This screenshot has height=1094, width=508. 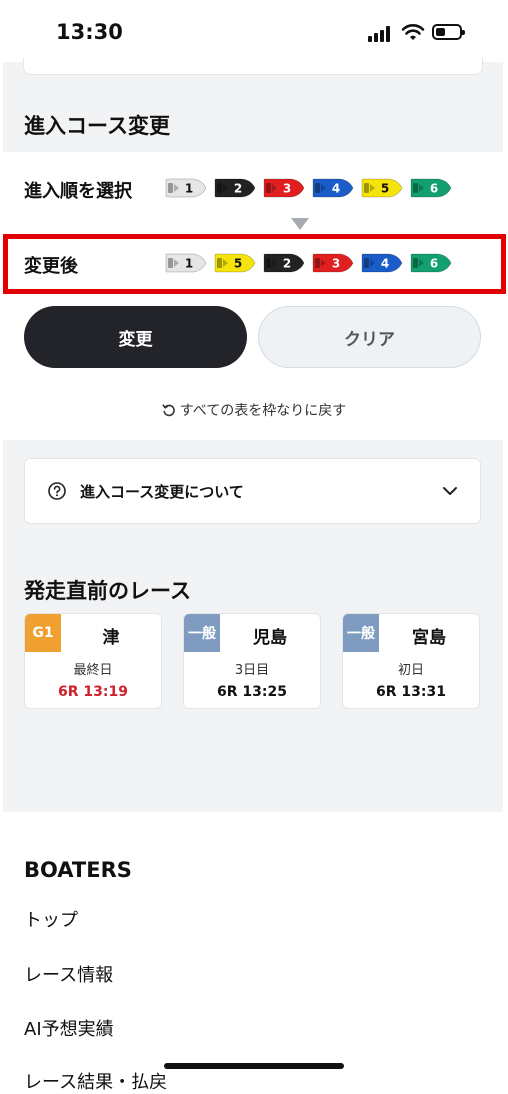 I want to click on race-day: 初日, so click(x=410, y=670).